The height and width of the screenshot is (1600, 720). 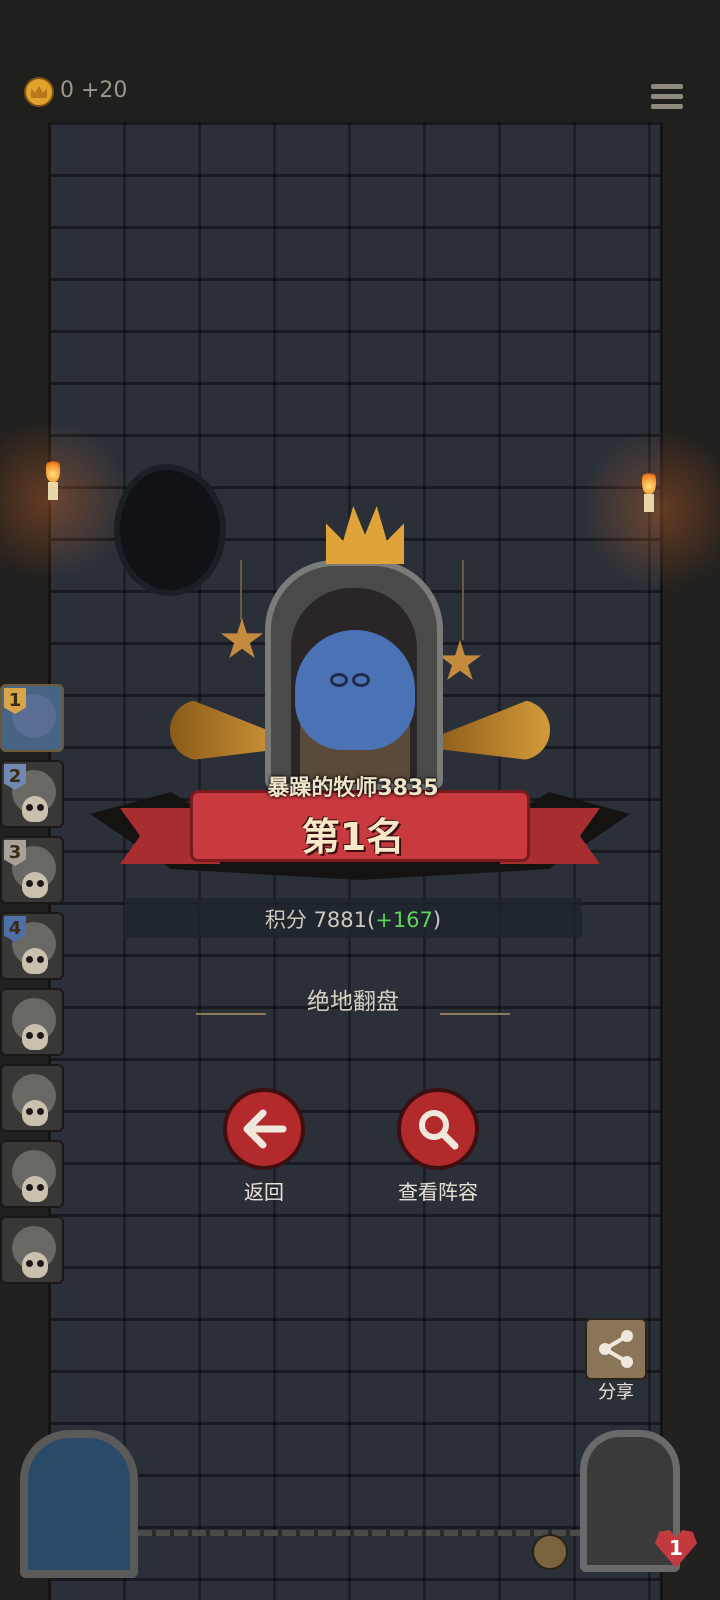 What do you see at coordinates (616, 1391) in the screenshot?
I see `share-label: 分享` at bounding box center [616, 1391].